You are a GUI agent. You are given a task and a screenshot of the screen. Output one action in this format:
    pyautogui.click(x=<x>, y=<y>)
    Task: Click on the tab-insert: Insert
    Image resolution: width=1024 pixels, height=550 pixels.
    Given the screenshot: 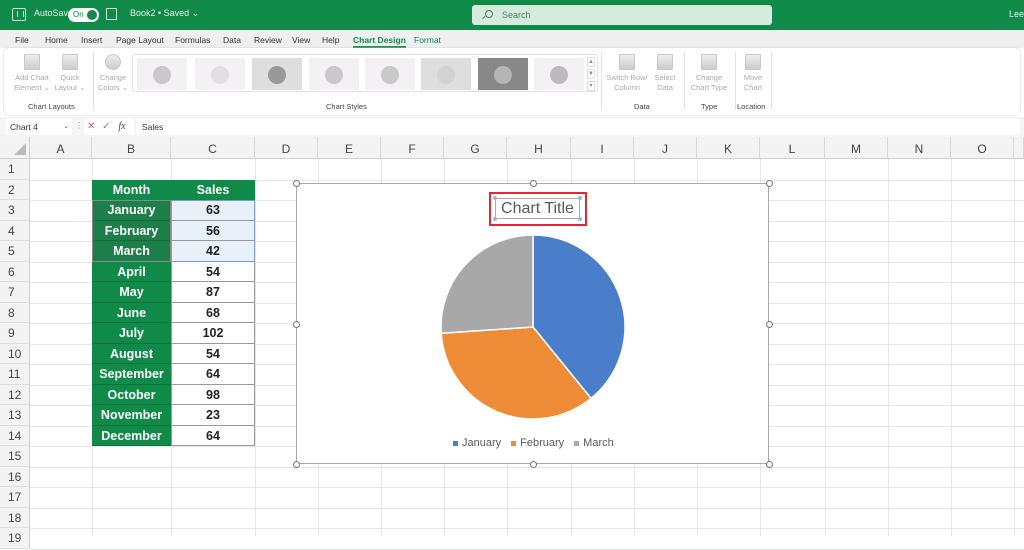 What is the action you would take?
    pyautogui.click(x=91, y=40)
    